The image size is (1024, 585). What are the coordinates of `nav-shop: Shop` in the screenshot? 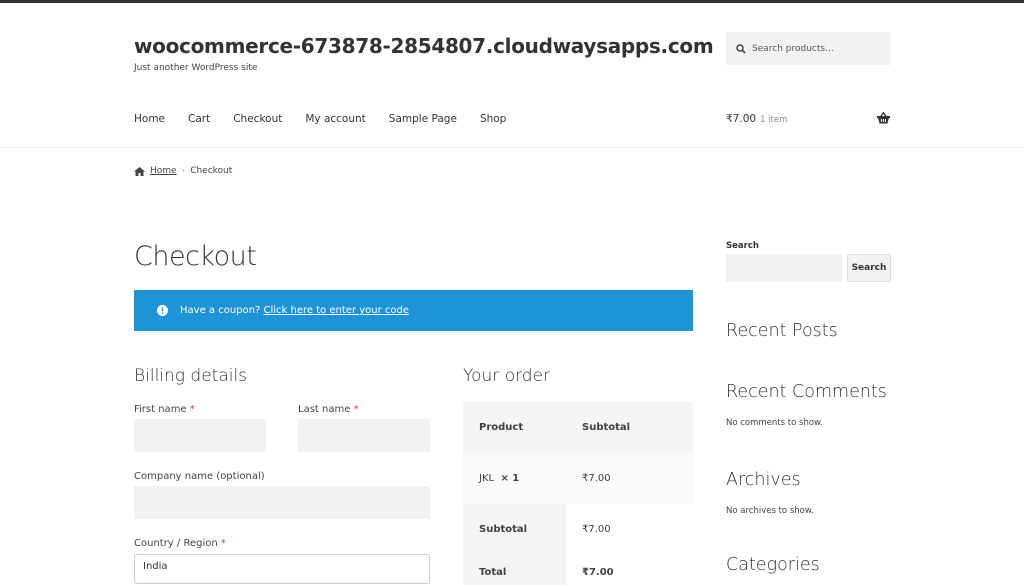 It's located at (493, 119).